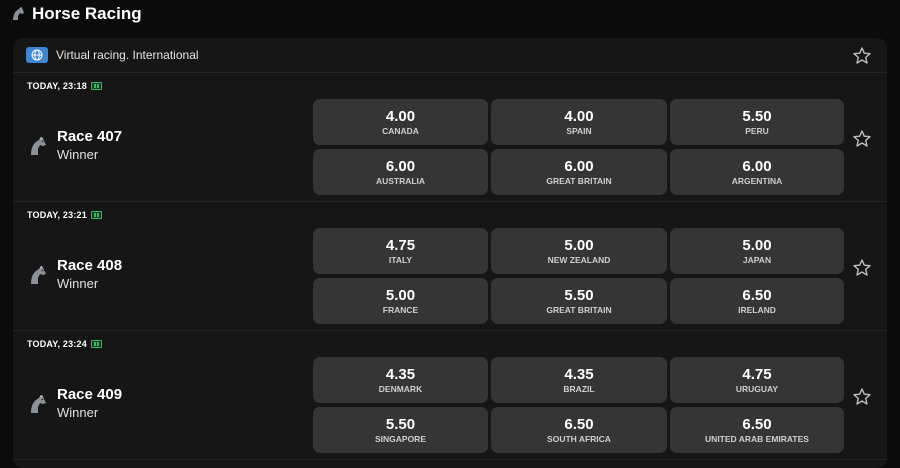 Image resolution: width=900 pixels, height=468 pixels. I want to click on odds-selection-label: PERU, so click(757, 130).